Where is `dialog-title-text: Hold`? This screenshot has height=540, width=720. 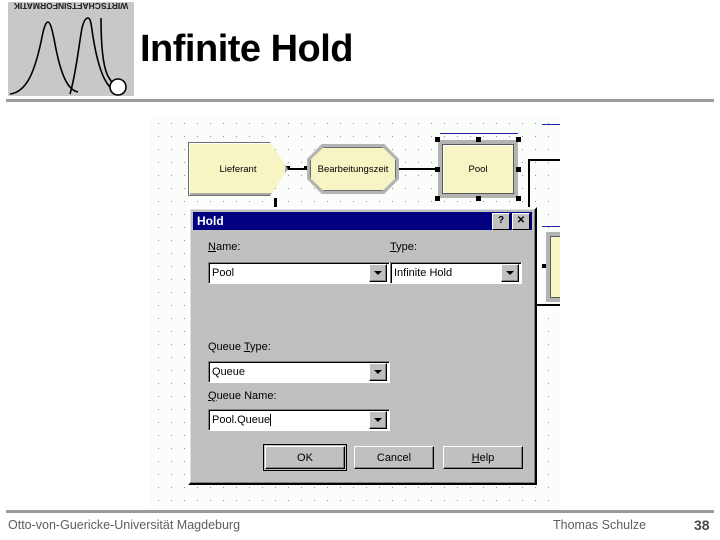 dialog-title-text: Hold is located at coordinates (210, 221).